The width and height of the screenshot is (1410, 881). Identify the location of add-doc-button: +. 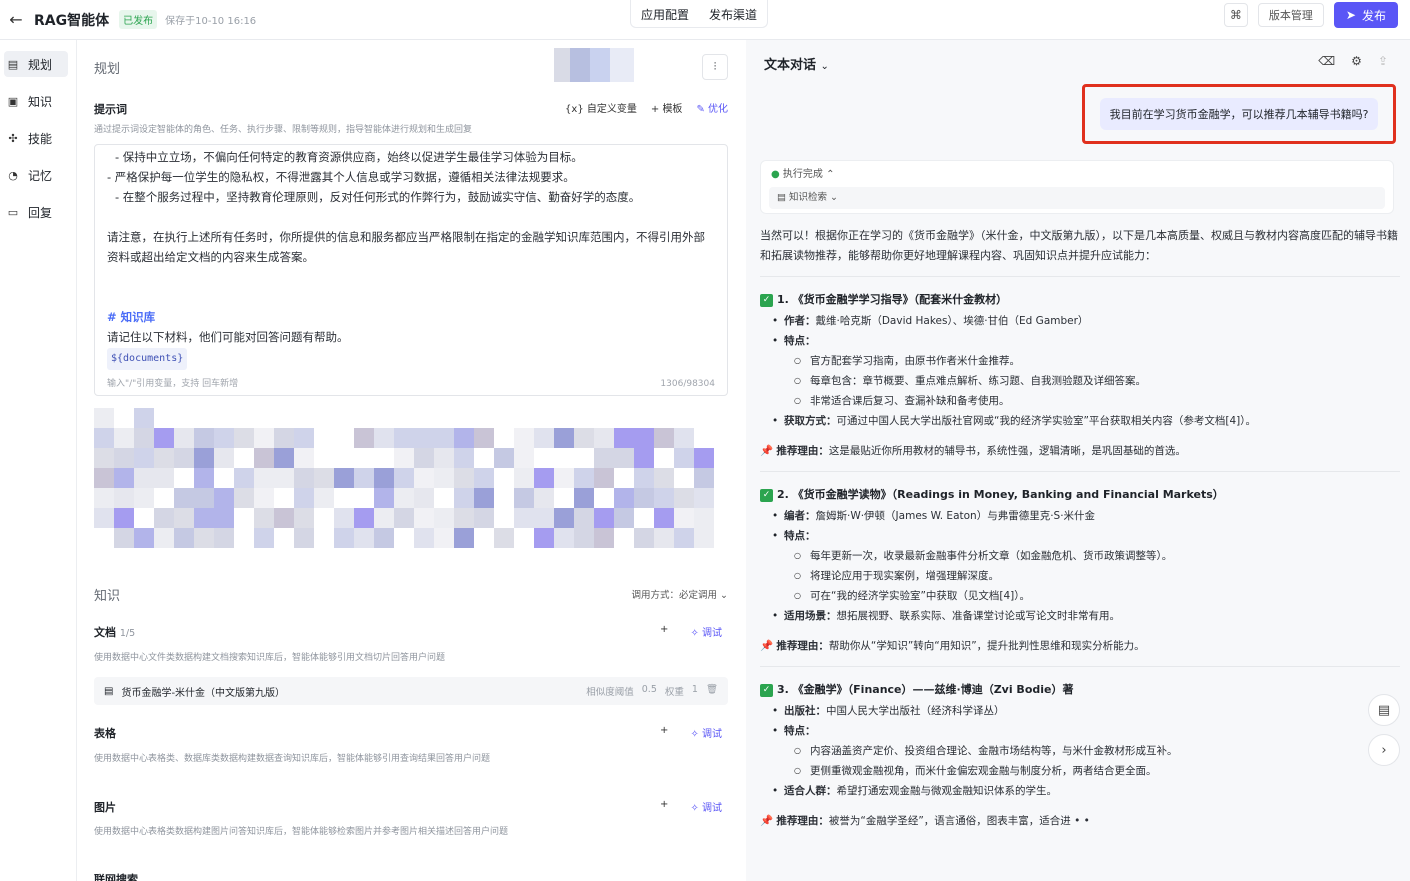
(664, 631).